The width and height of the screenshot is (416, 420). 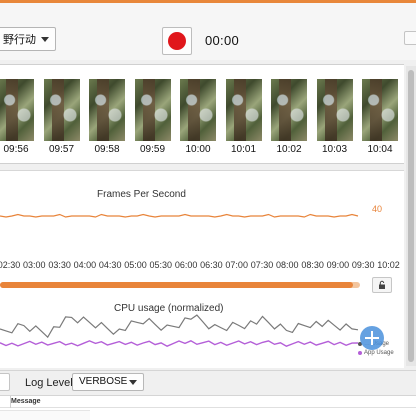 What do you see at coordinates (388, 265) in the screenshot?
I see `x-axis-tick-label: 10:02` at bounding box center [388, 265].